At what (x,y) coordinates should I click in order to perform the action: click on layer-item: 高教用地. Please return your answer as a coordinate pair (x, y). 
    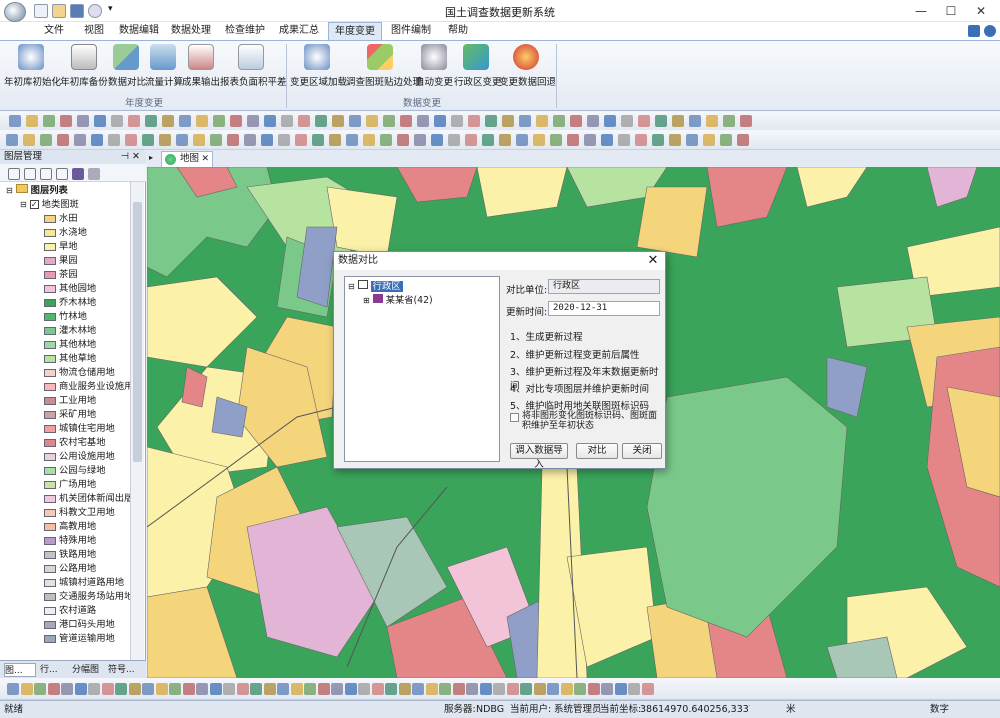
    Looking at the image, I should click on (70, 527).